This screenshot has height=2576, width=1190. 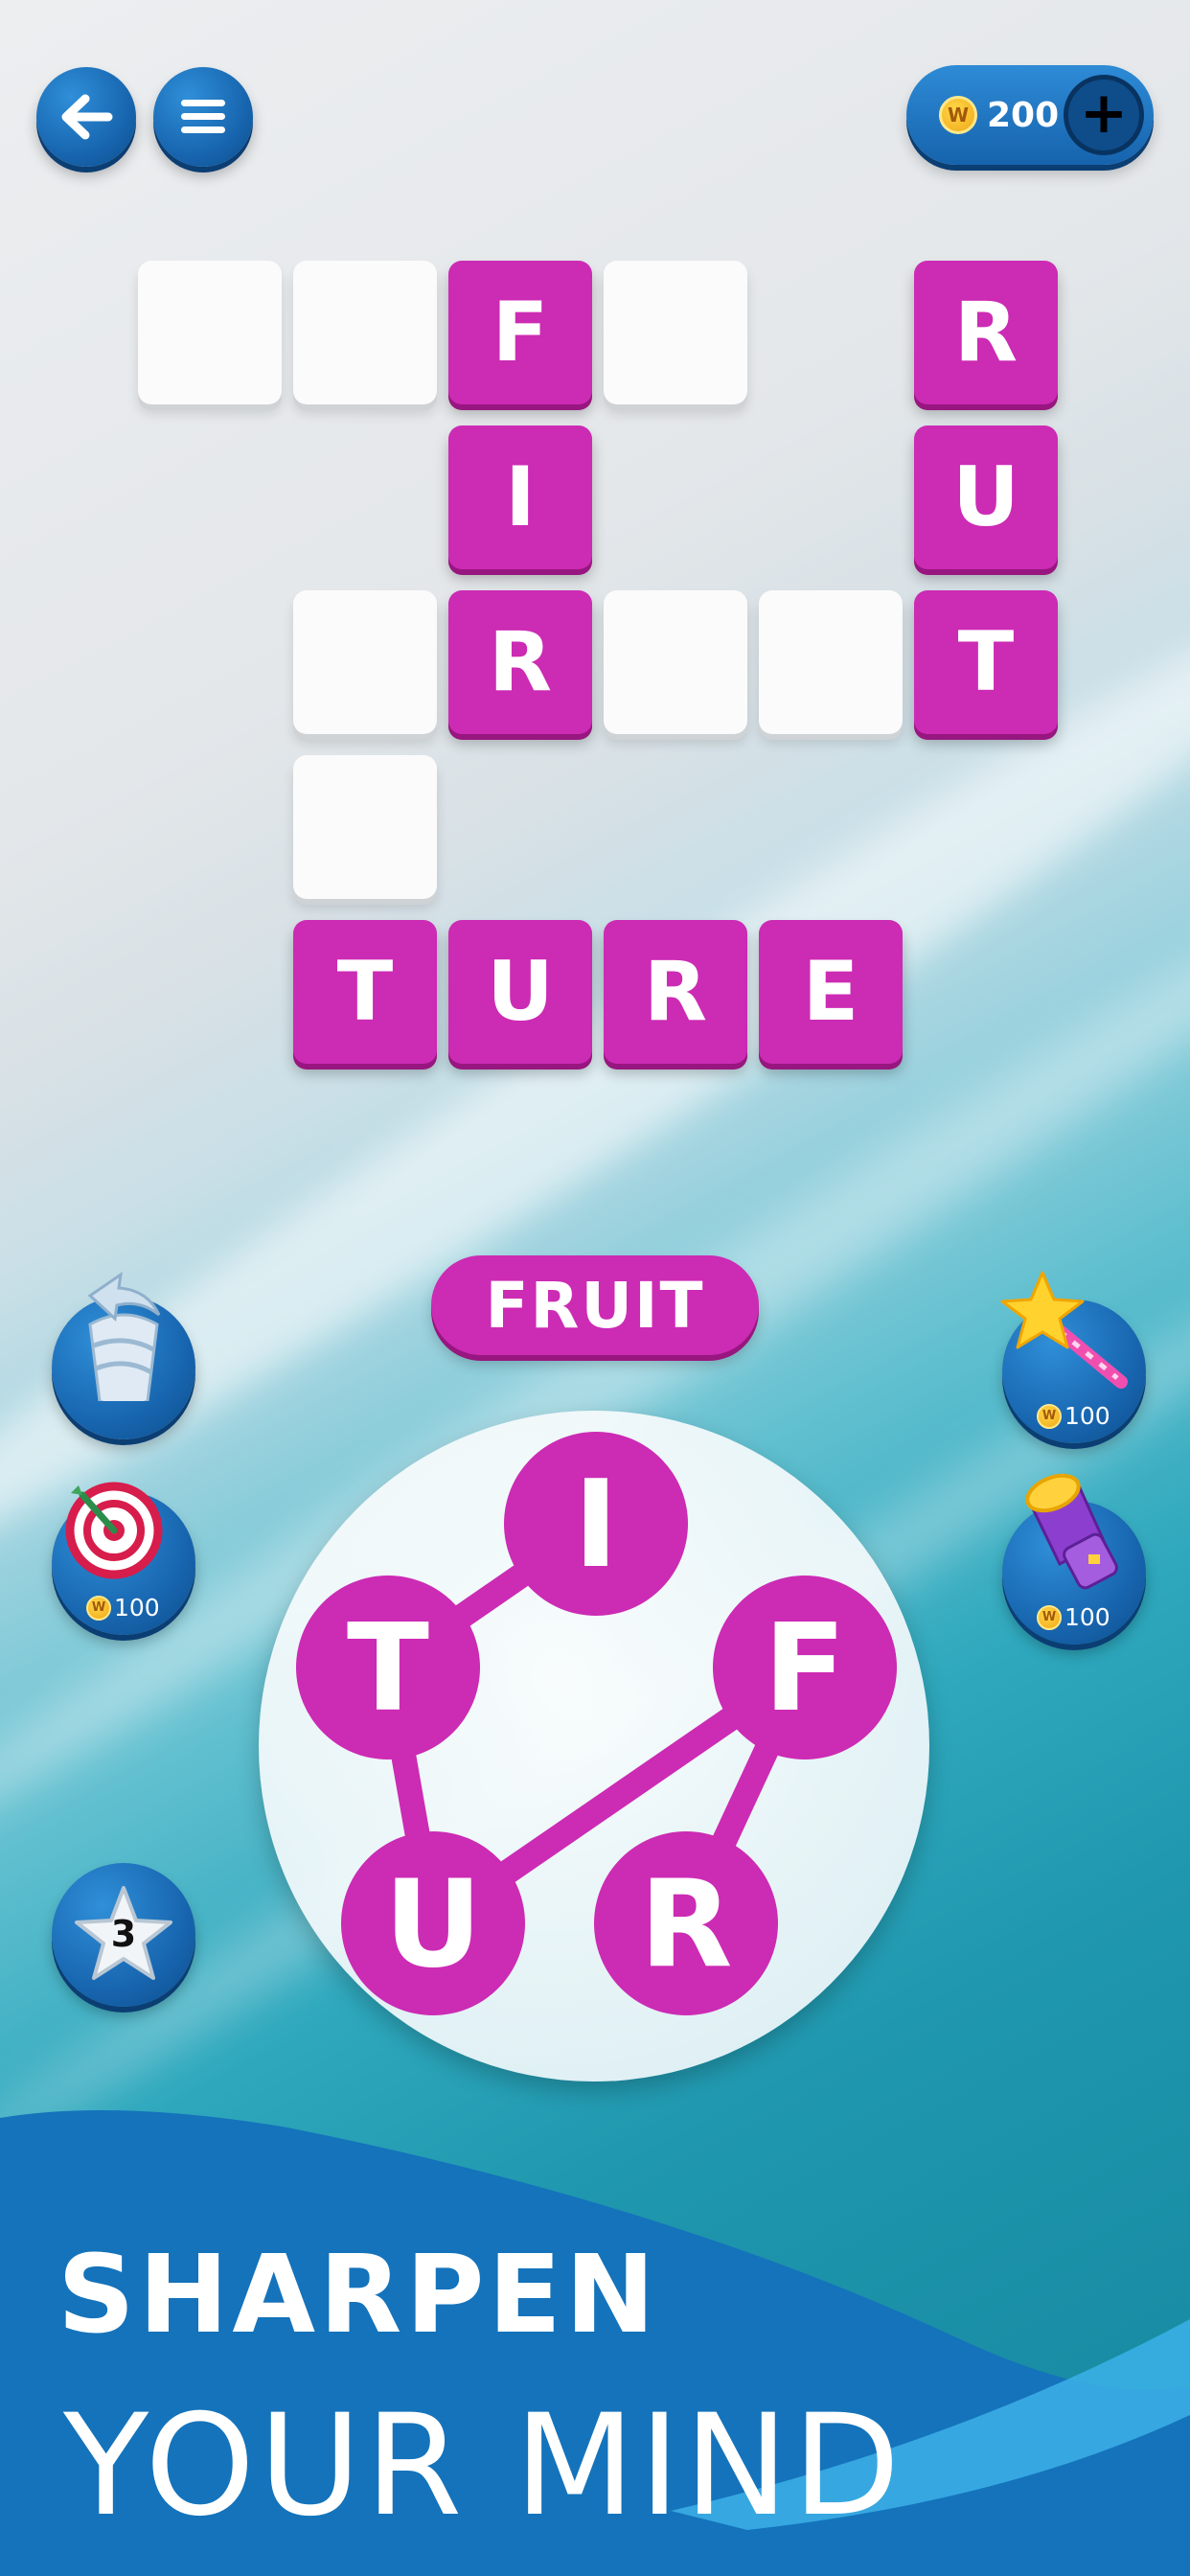 I want to click on magic-wand-cost: W 100, so click(x=1073, y=1416).